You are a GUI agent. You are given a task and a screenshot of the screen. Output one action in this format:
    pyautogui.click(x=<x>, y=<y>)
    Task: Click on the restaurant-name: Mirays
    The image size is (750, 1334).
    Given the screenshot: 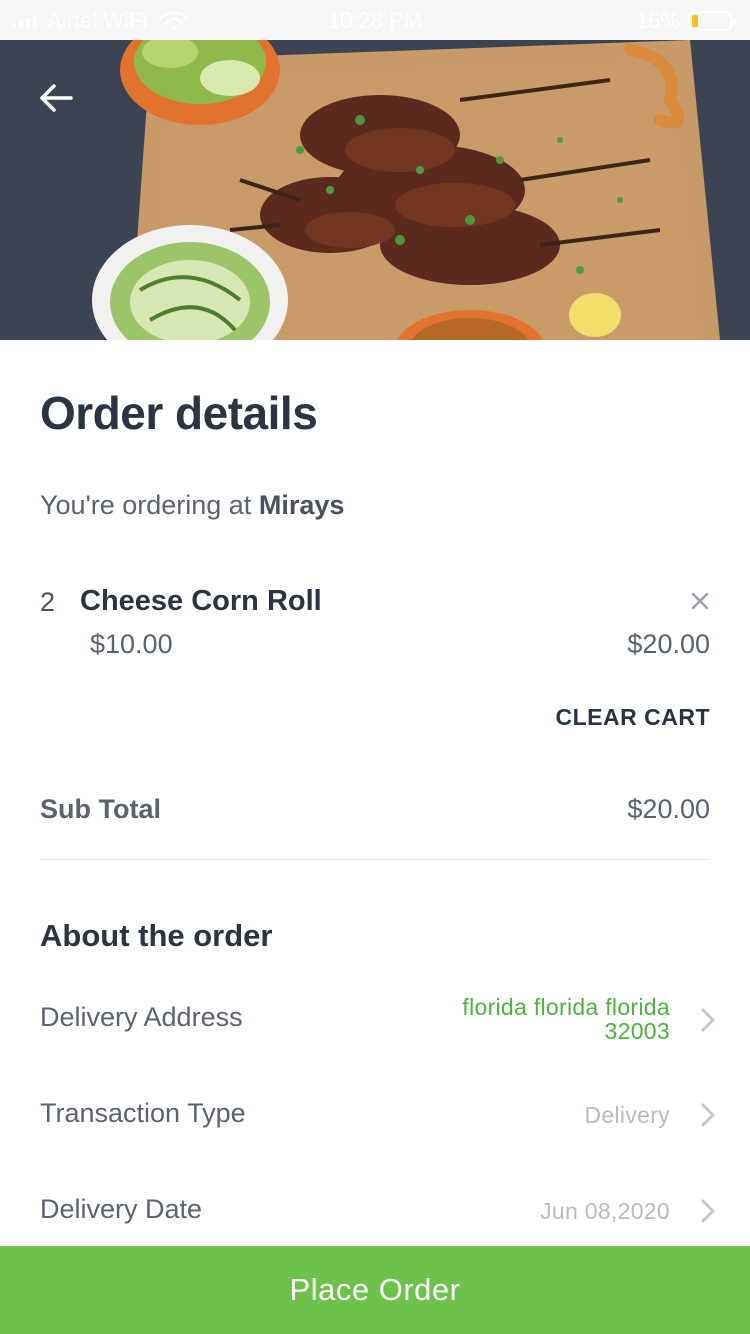 What is the action you would take?
    pyautogui.click(x=301, y=505)
    